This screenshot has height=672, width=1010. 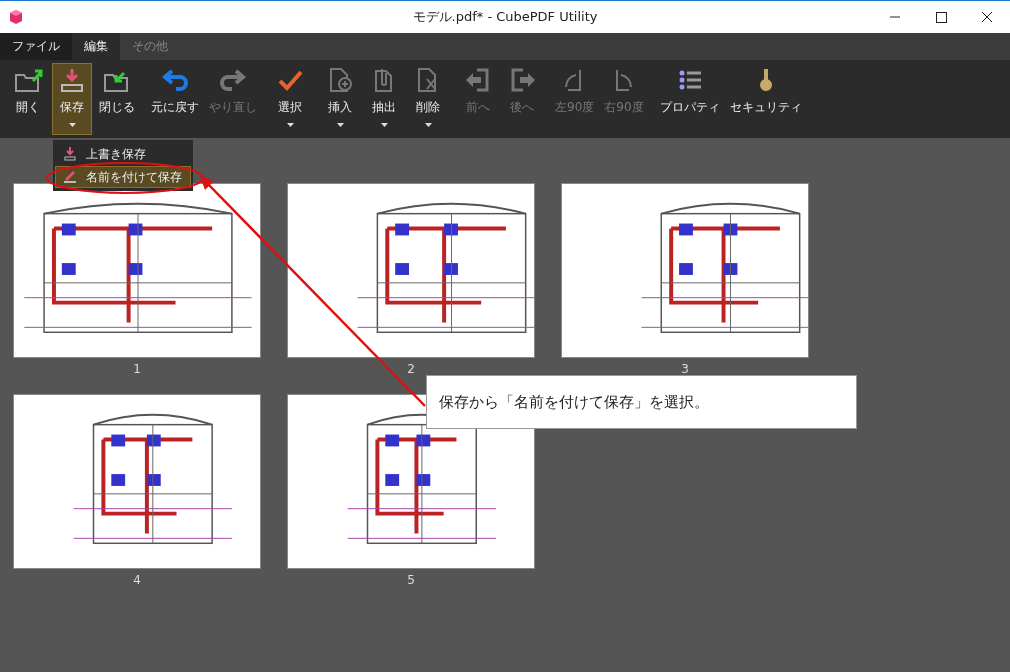 What do you see at coordinates (233, 80) in the screenshot?
I see `redo-icon` at bounding box center [233, 80].